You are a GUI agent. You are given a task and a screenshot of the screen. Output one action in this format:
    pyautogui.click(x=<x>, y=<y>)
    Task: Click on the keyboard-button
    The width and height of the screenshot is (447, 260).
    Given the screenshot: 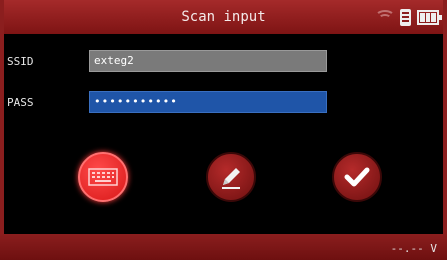 What is the action you would take?
    pyautogui.click(x=103, y=177)
    